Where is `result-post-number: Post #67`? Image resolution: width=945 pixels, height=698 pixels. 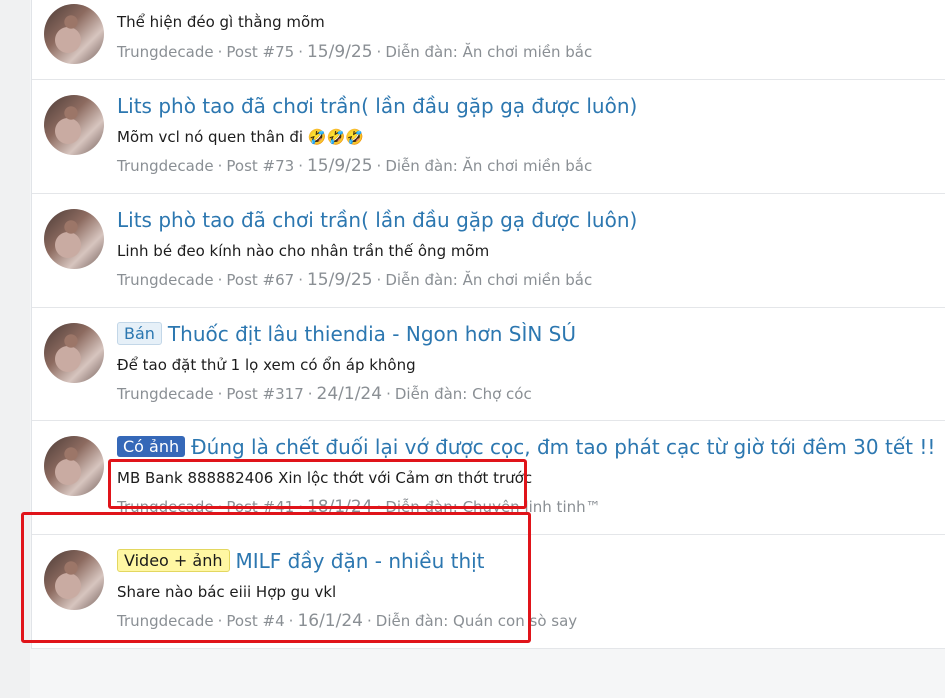 result-post-number: Post #67 is located at coordinates (260, 280).